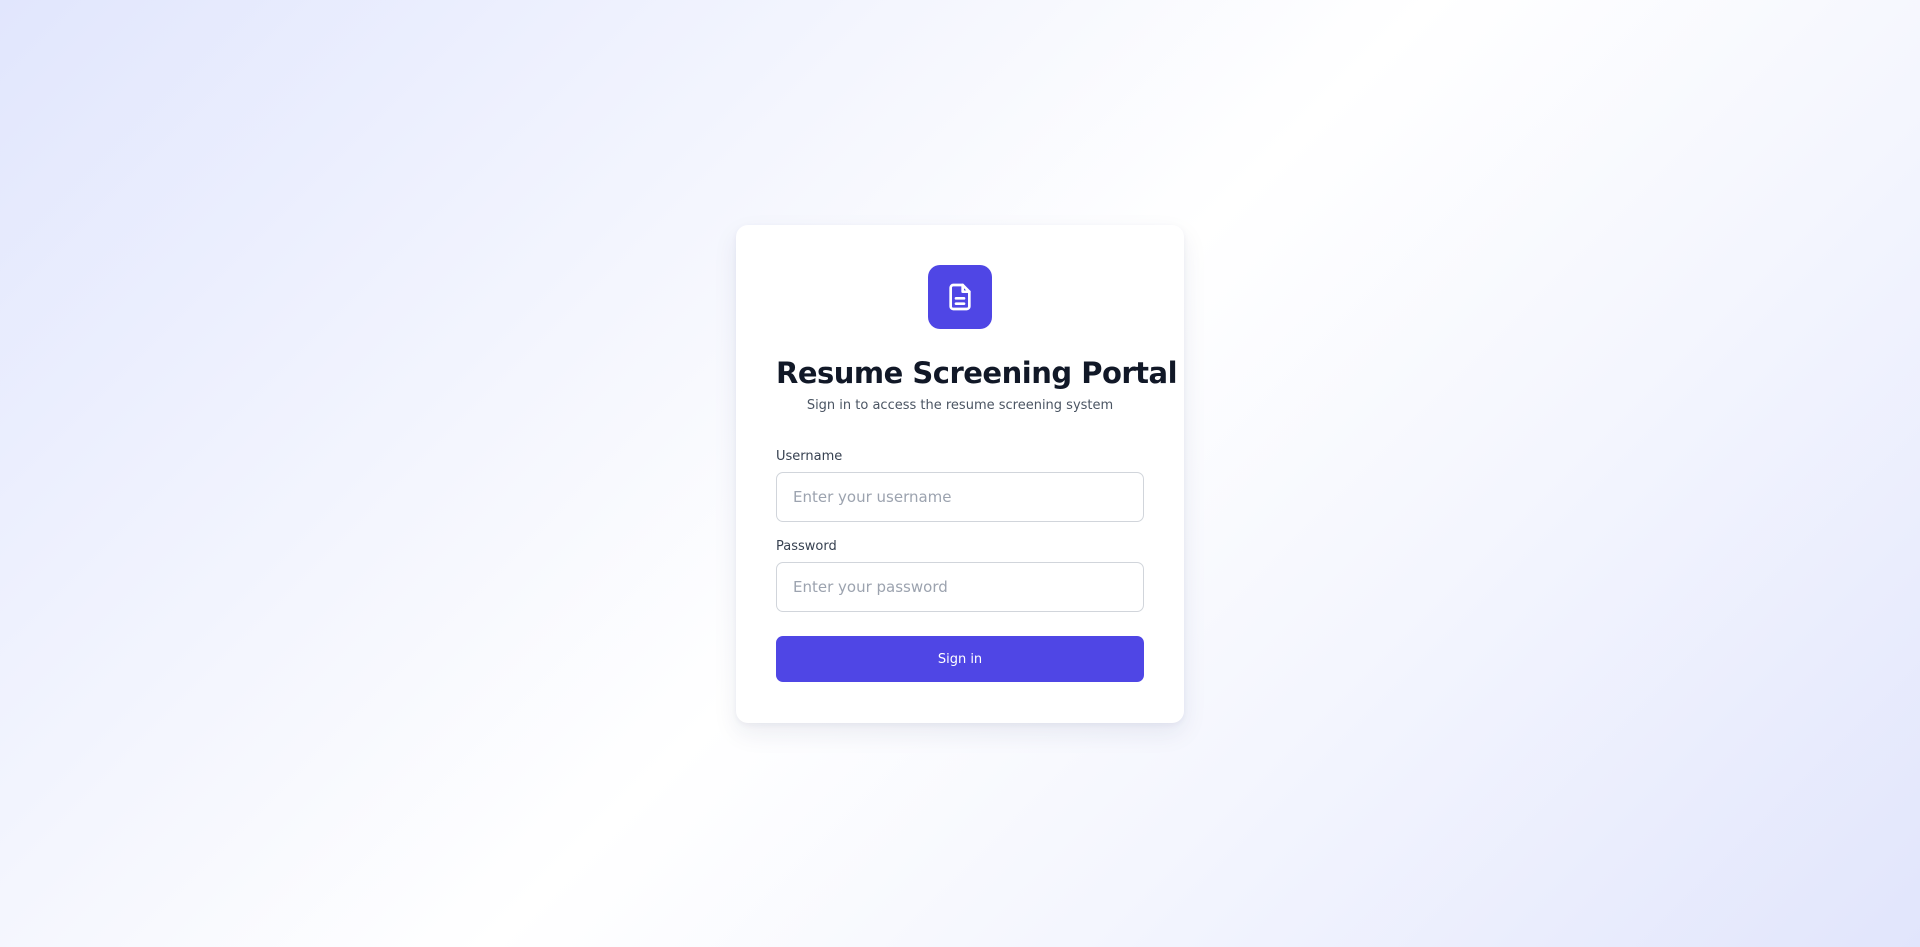  Describe the element at coordinates (960, 659) in the screenshot. I see `sign-in-button: Sign in` at that location.